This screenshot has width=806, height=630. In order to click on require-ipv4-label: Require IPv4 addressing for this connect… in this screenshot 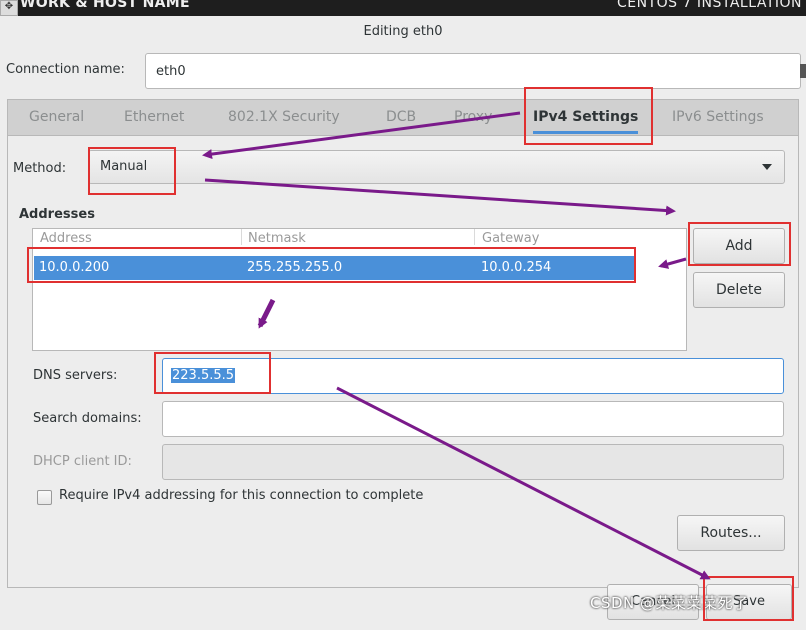, I will do `click(241, 495)`.